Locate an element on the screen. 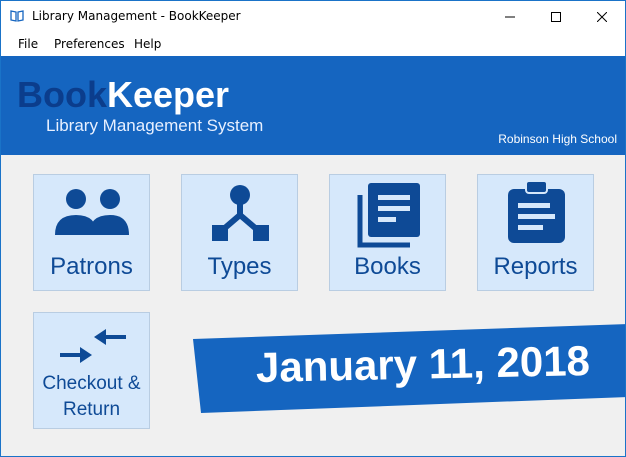  menu-preferences: Preferences is located at coordinates (89, 44).